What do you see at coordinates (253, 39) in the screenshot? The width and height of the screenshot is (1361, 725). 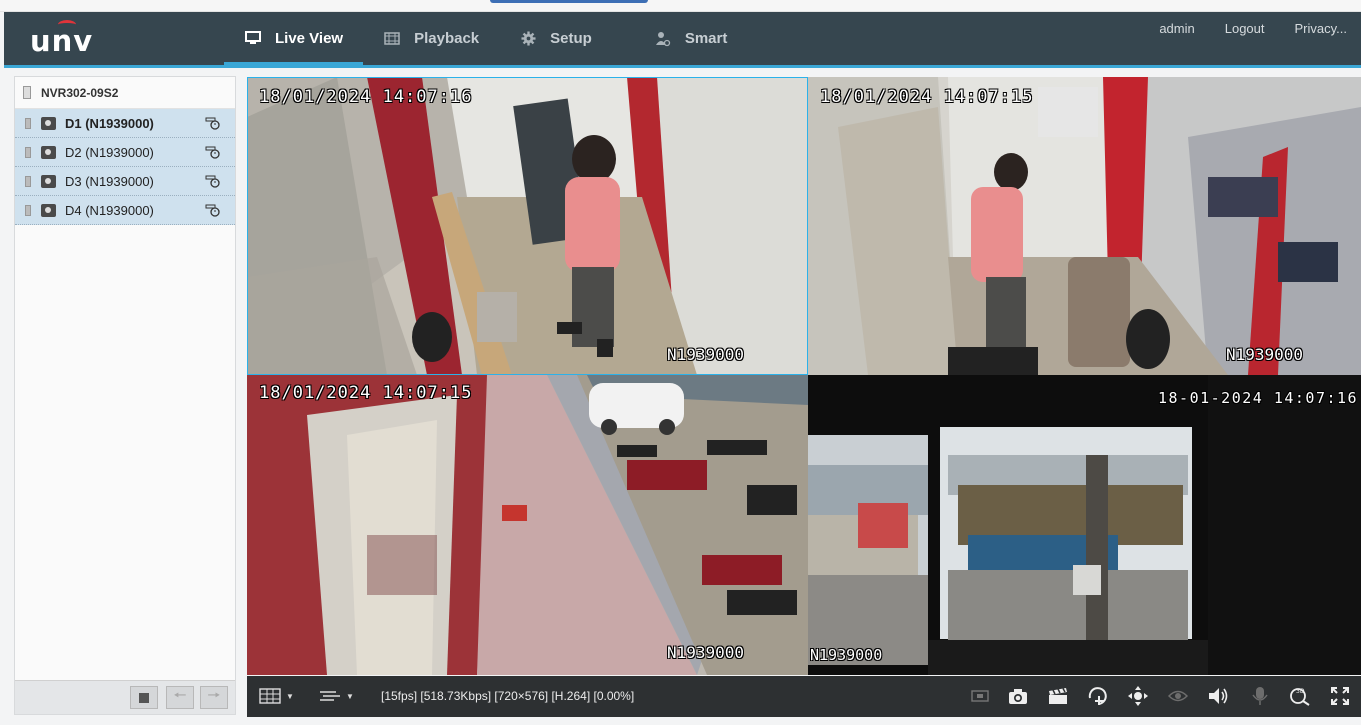 I see `monitor-icon` at bounding box center [253, 39].